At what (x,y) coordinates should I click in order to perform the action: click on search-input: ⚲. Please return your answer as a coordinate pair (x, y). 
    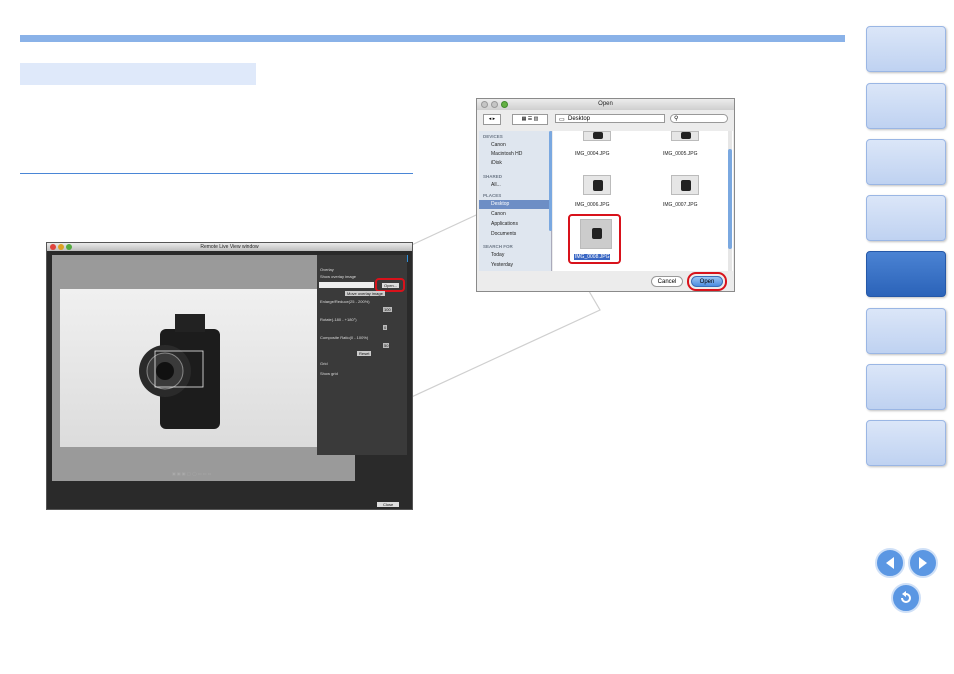
    Looking at the image, I should click on (699, 118).